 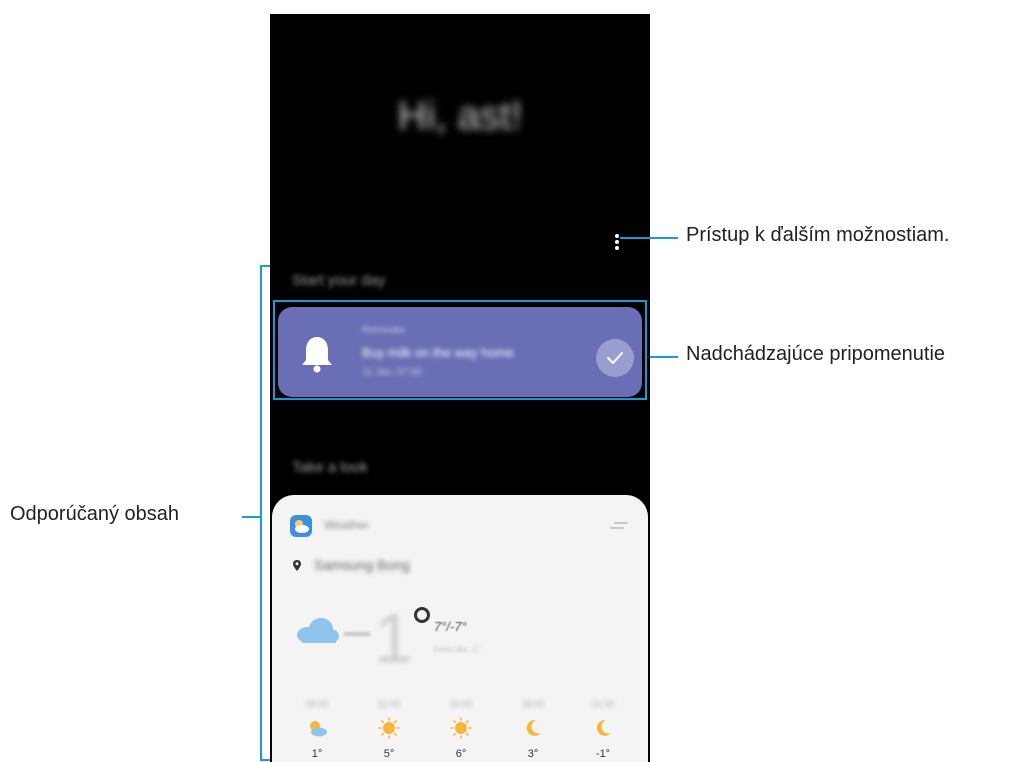 I want to click on forecast-item: 09:00 1°, so click(x=317, y=729).